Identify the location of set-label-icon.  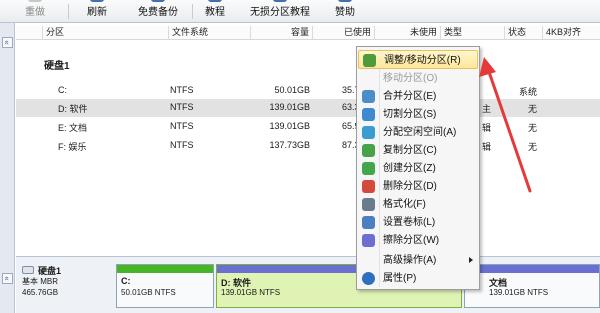
(368, 222).